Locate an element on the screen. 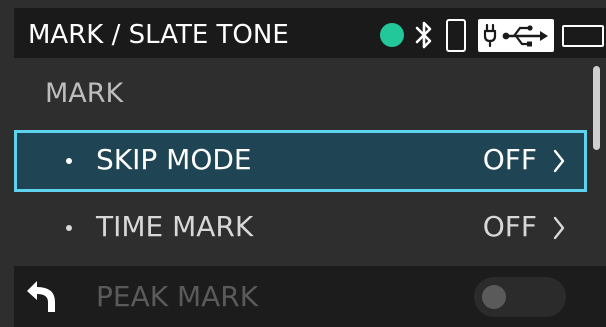  bluetooth-icon is located at coordinates (423, 35).